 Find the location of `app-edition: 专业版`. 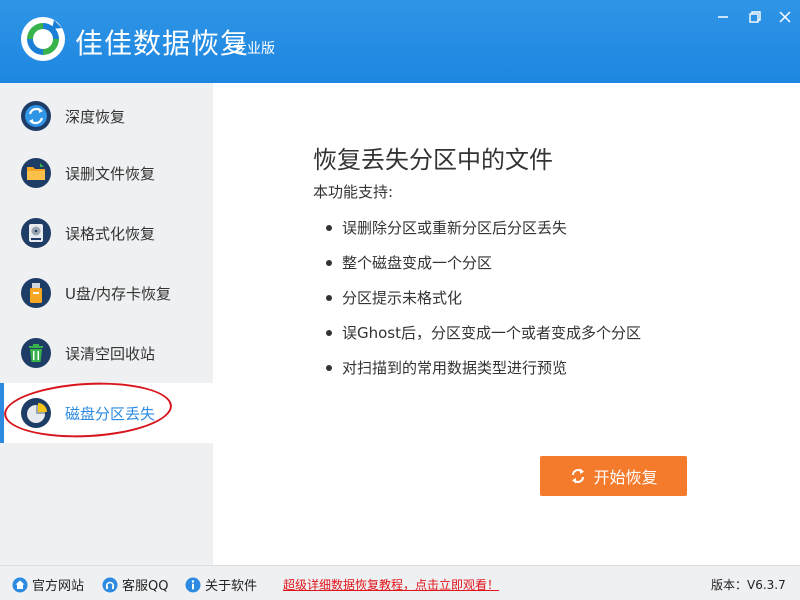

app-edition: 专业版 is located at coordinates (254, 49).